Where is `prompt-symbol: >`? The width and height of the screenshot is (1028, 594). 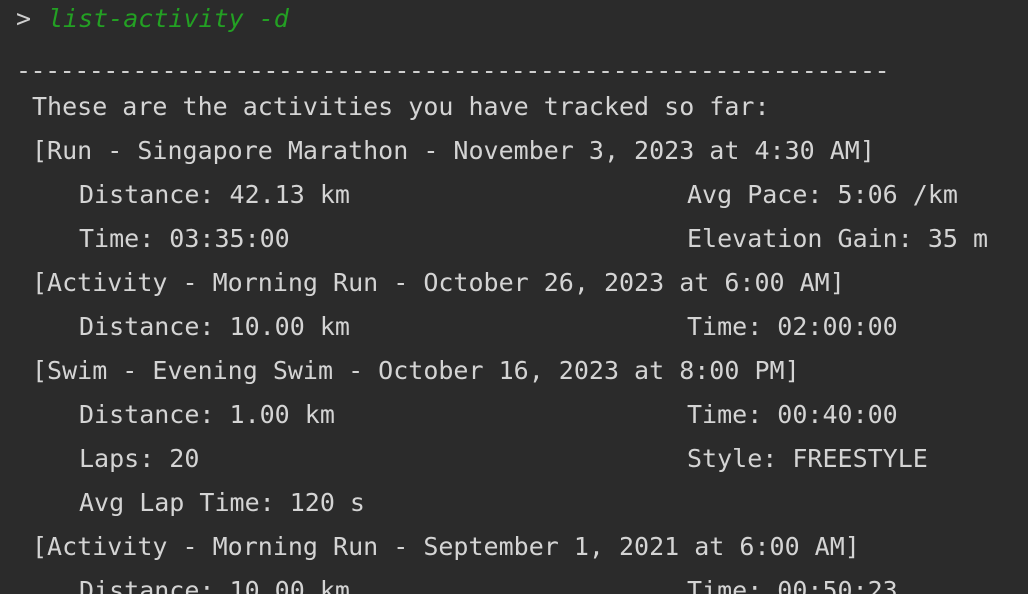 prompt-symbol: > is located at coordinates (24, 18).